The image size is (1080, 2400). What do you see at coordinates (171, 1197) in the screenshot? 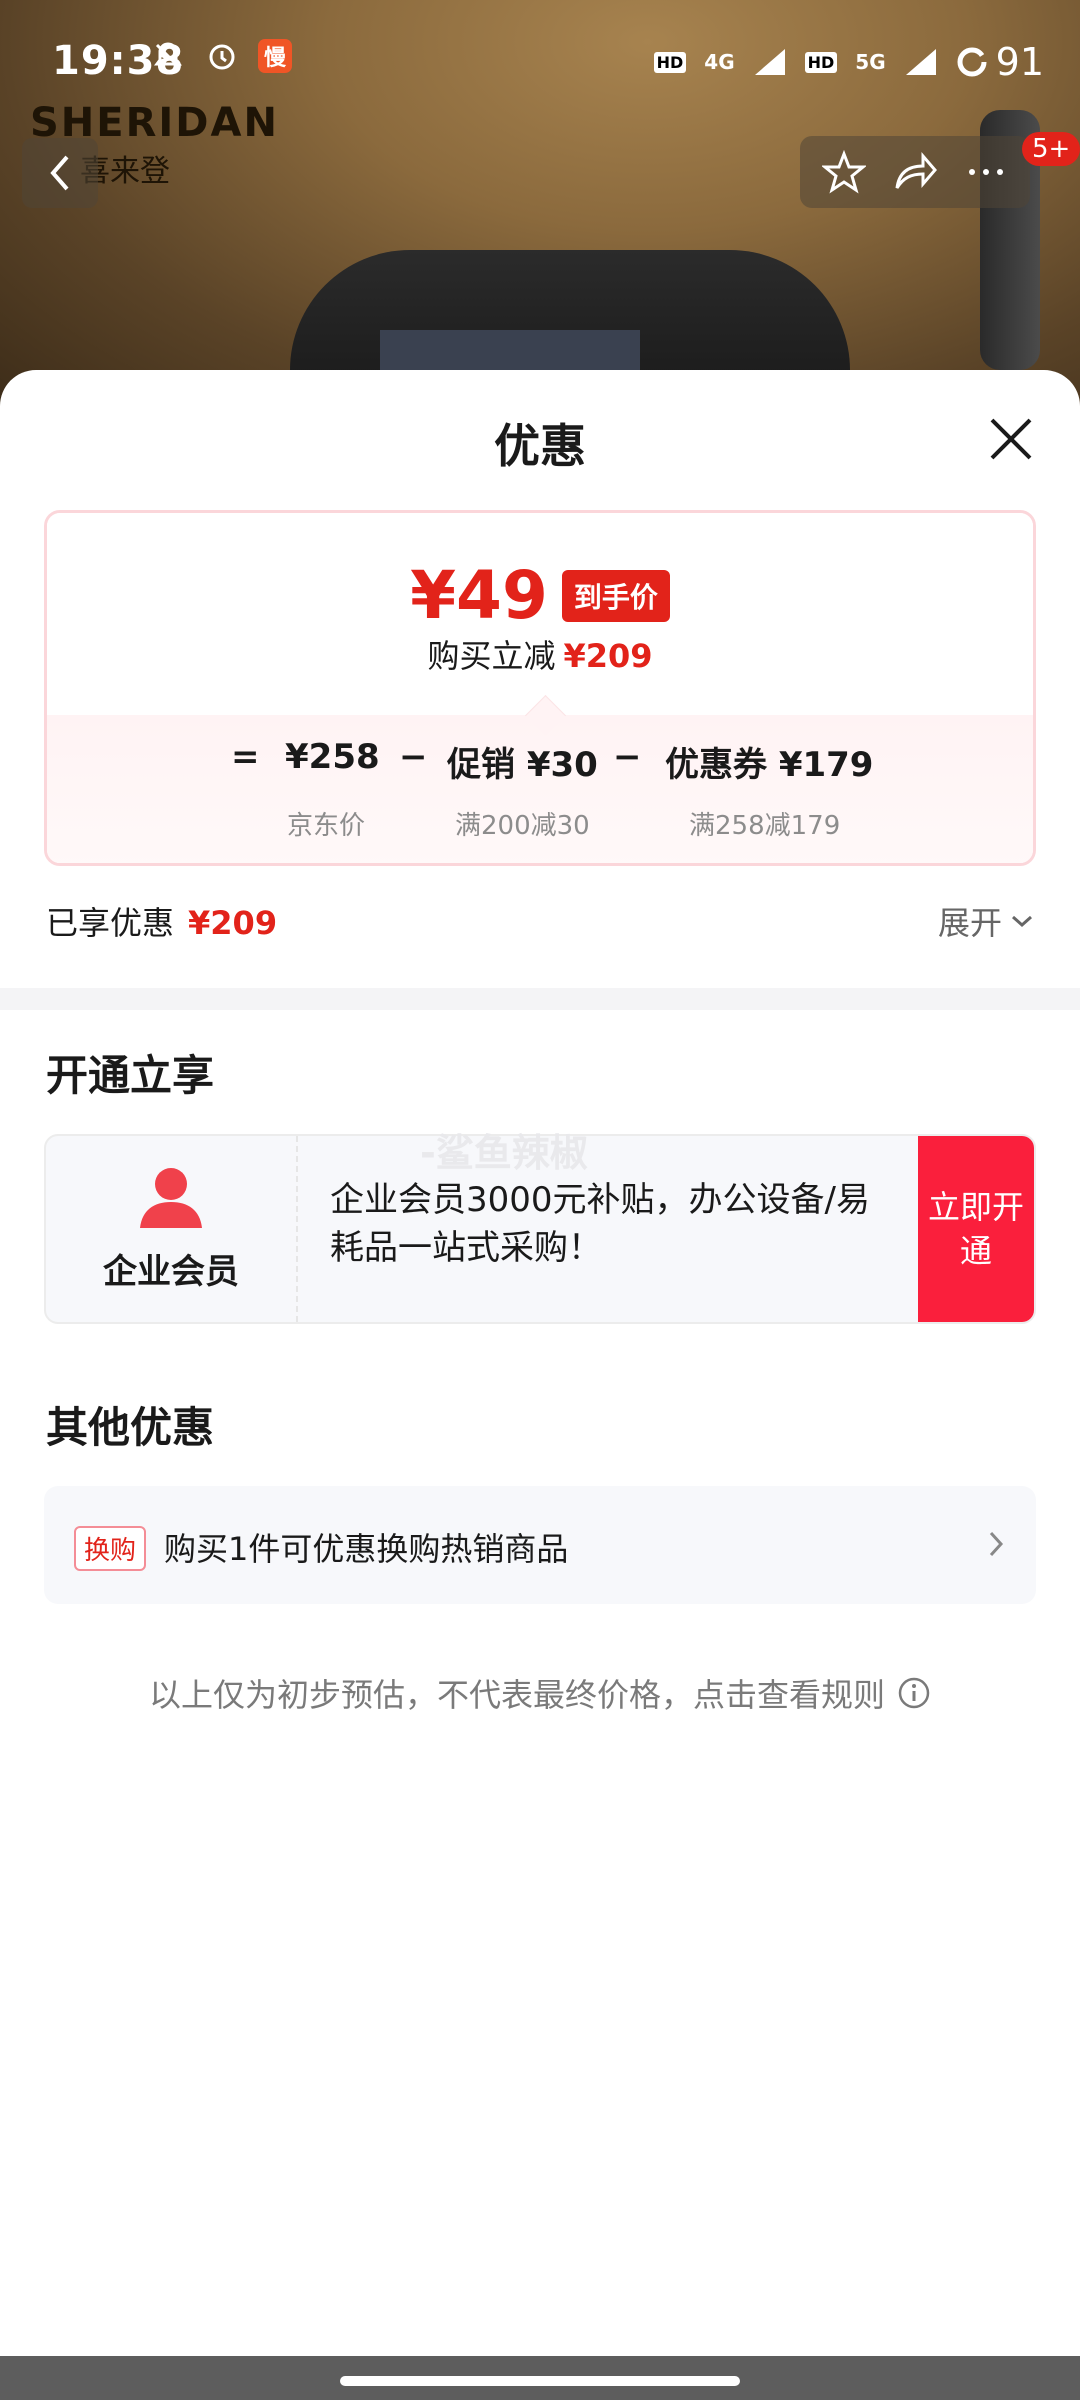
I see `user-icon` at bounding box center [171, 1197].